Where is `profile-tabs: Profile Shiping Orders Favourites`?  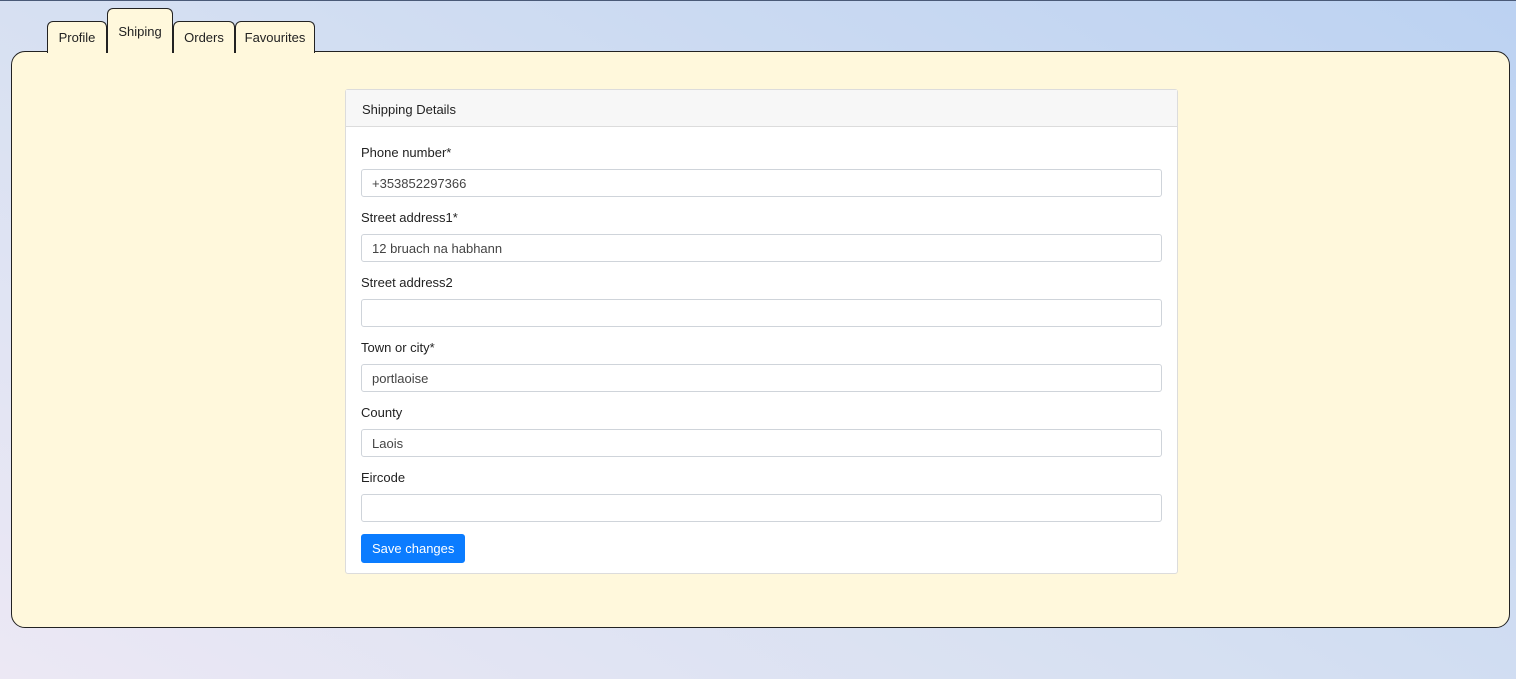 profile-tabs: Profile Shiping Orders Favourites is located at coordinates (181, 30).